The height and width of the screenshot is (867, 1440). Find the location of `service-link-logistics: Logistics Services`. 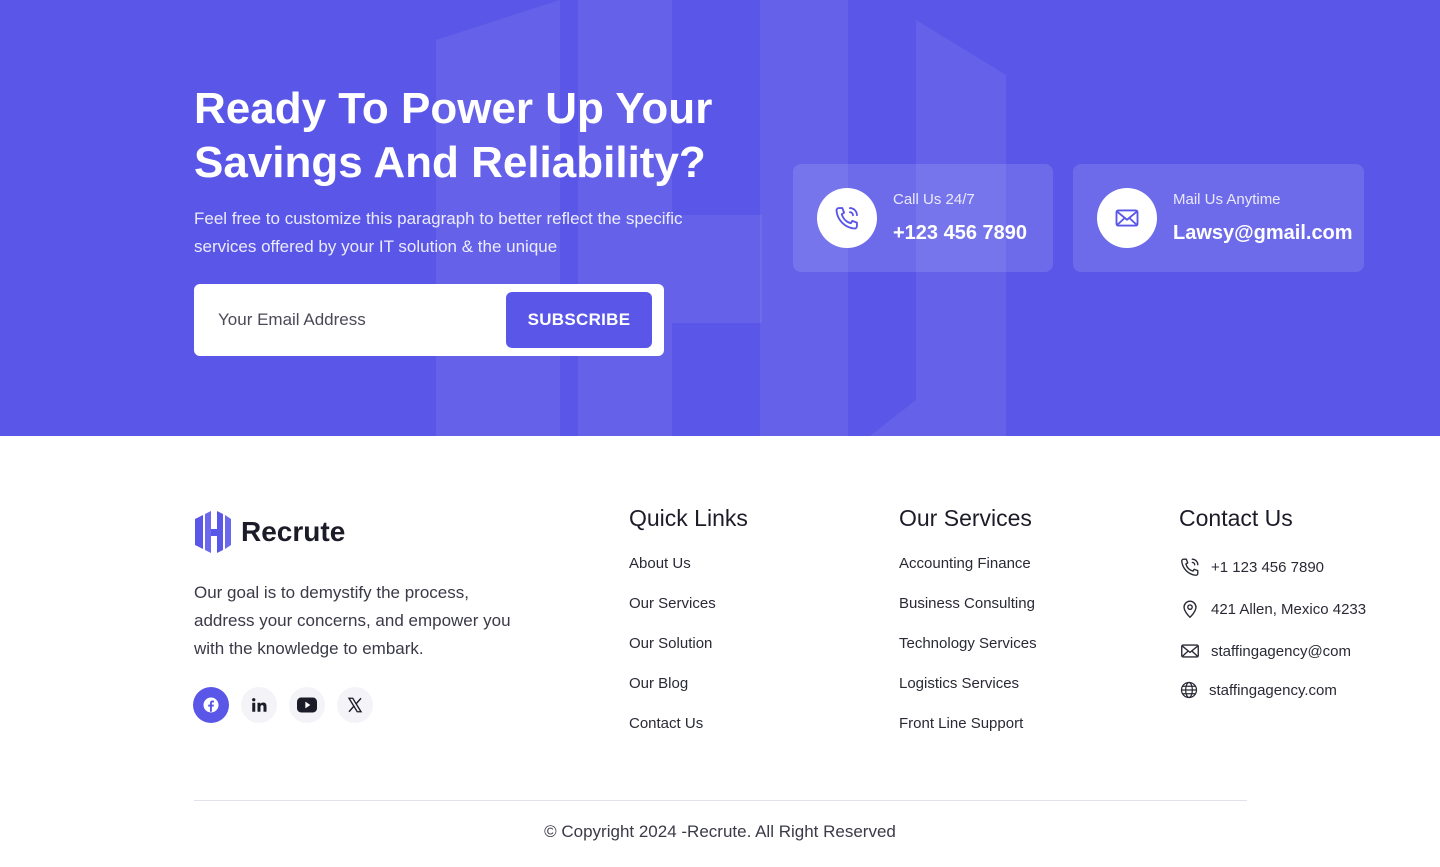

service-link-logistics: Logistics Services is located at coordinates (968, 692).